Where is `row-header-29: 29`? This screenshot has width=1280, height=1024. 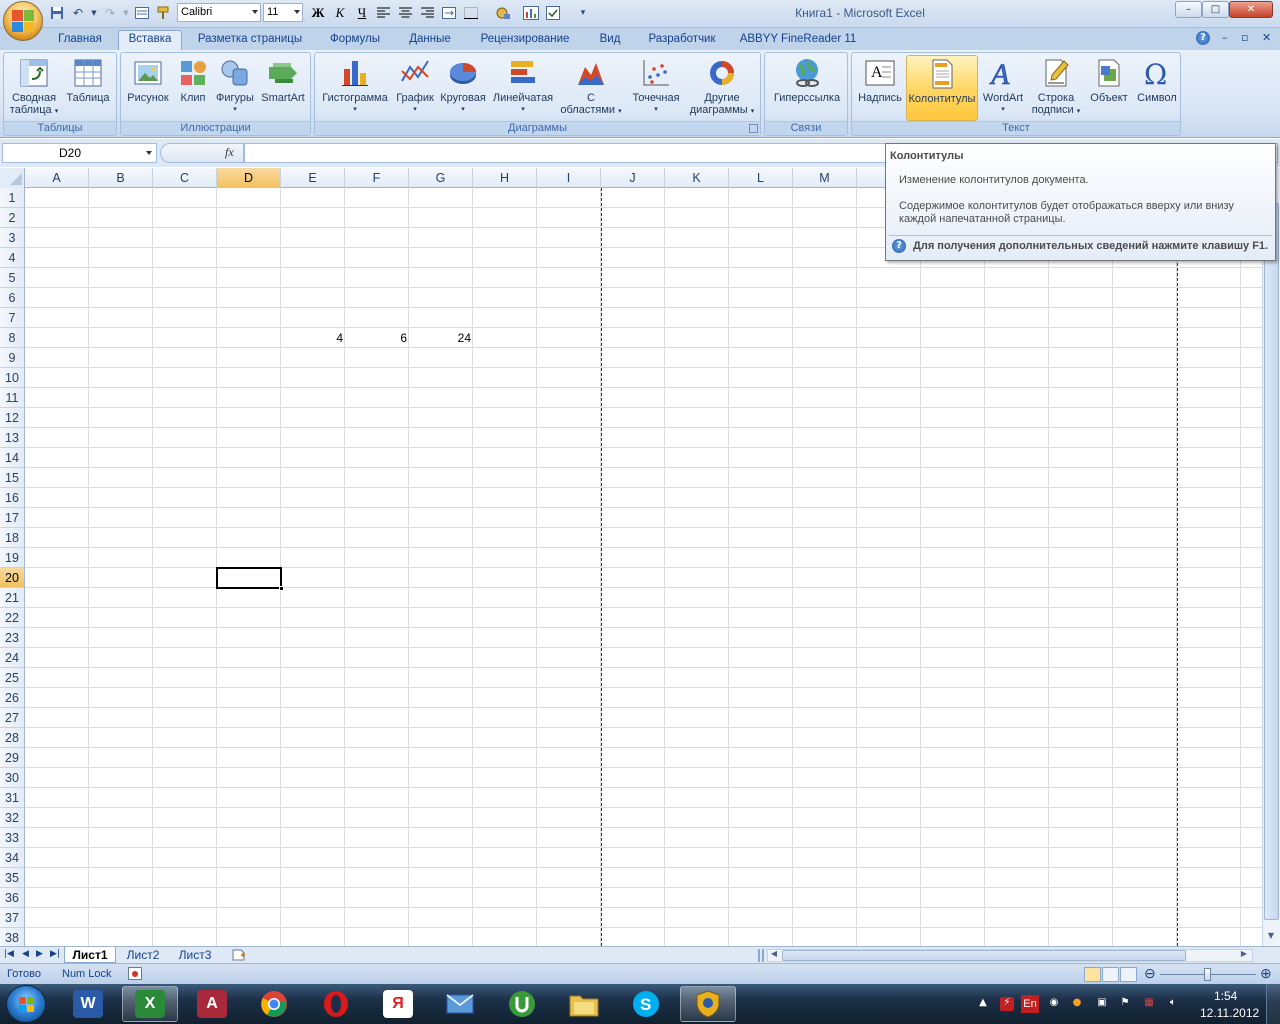 row-header-29: 29 is located at coordinates (12, 758).